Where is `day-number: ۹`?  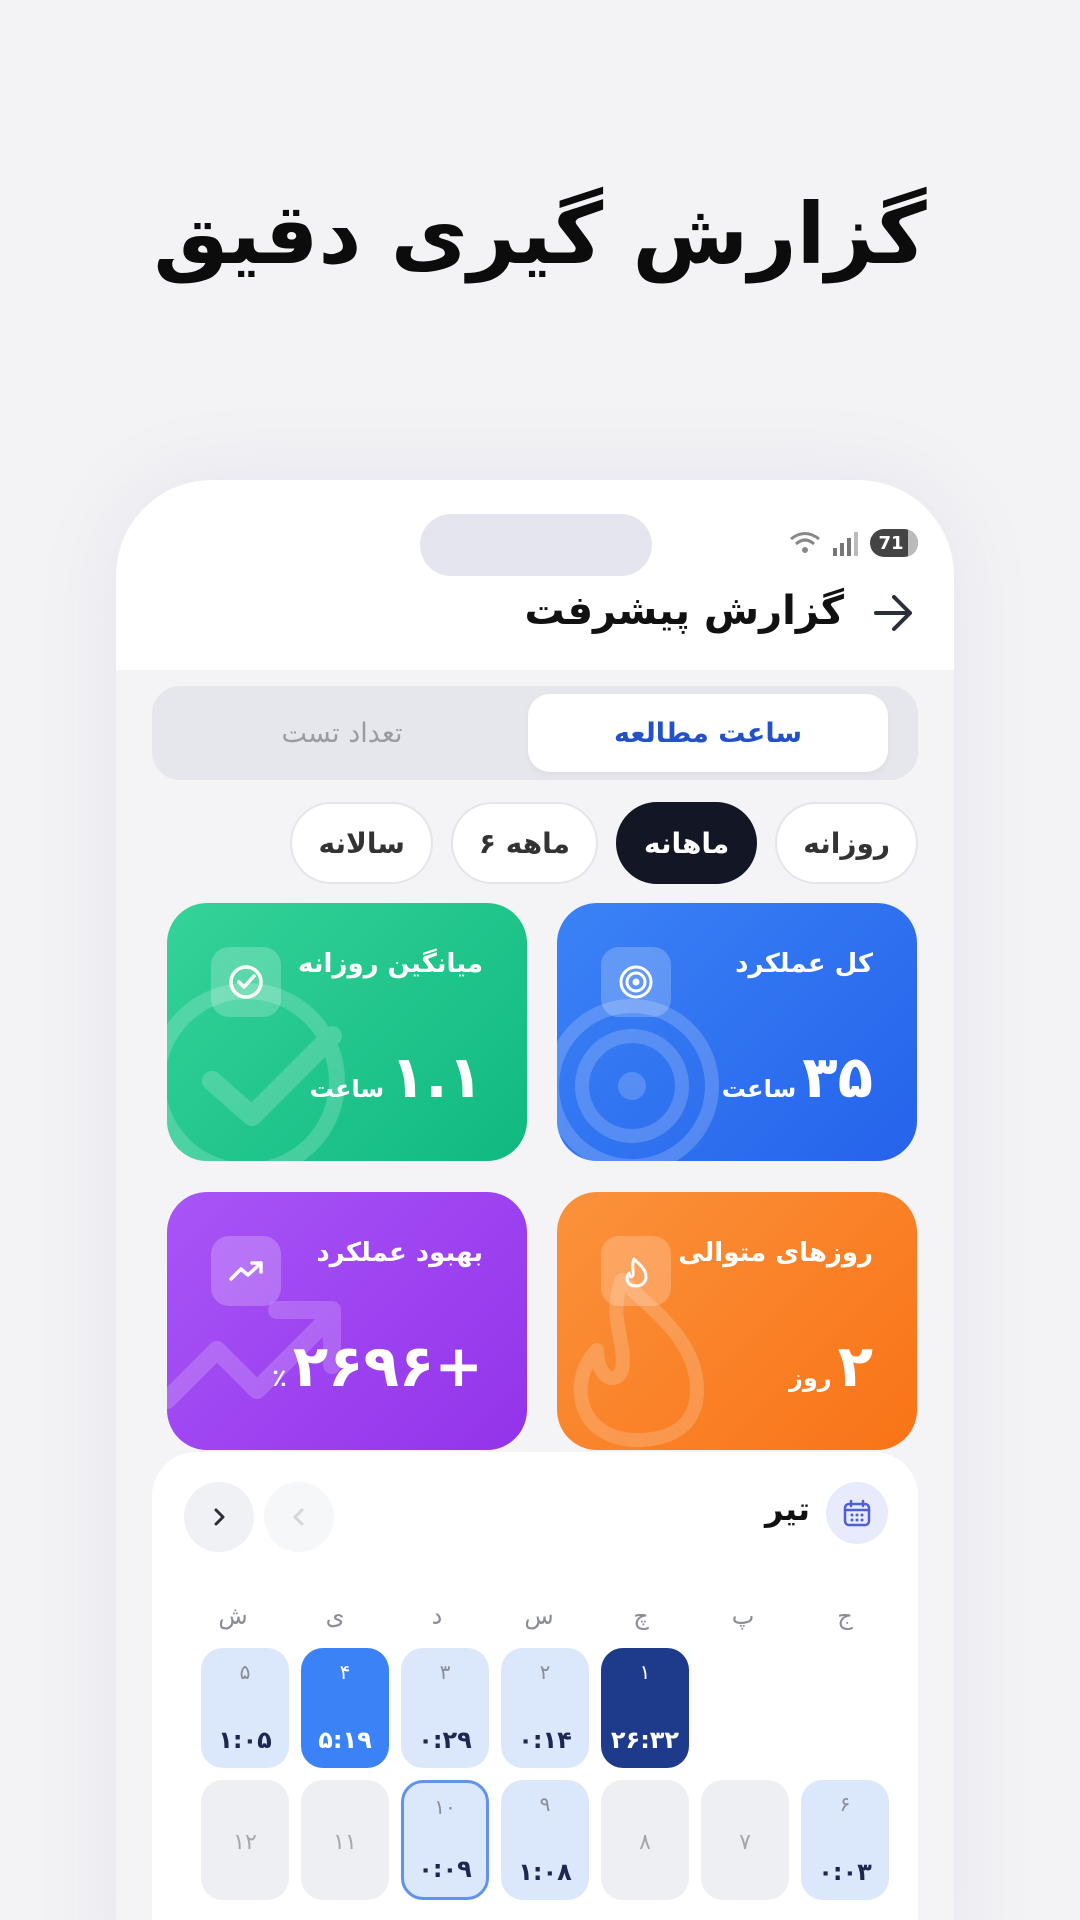
day-number: ۹ is located at coordinates (545, 1804).